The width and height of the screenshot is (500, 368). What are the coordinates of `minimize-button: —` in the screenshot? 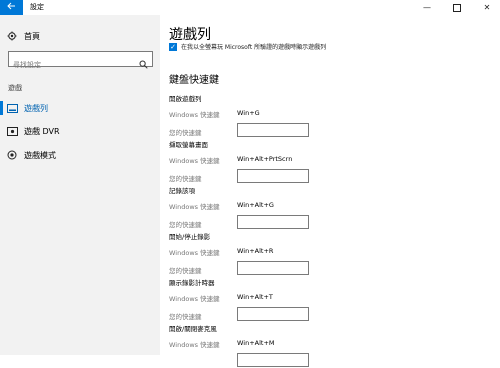 It's located at (427, 7).